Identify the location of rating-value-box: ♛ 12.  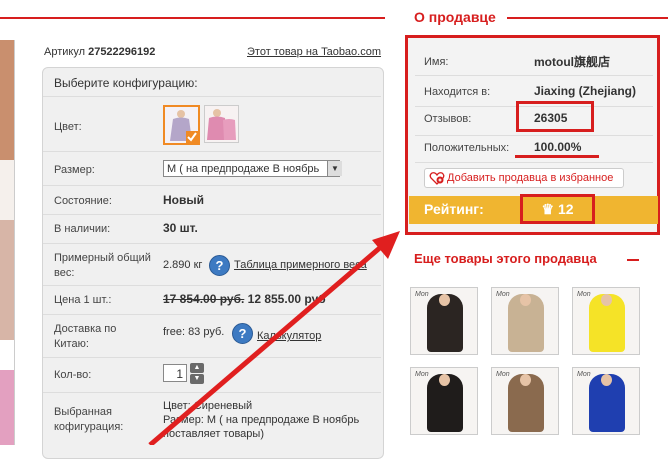
(557, 209).